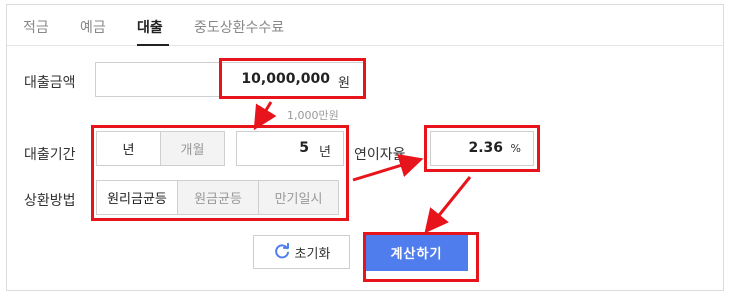 This screenshot has height=302, width=730. Describe the element at coordinates (150, 27) in the screenshot. I see `tab-loan: 대출` at that location.